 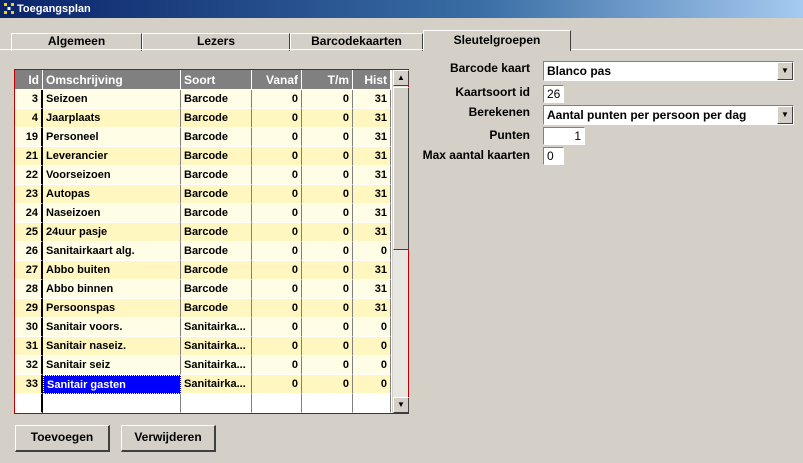 I want to click on col-hist-header: Hist, so click(x=372, y=80).